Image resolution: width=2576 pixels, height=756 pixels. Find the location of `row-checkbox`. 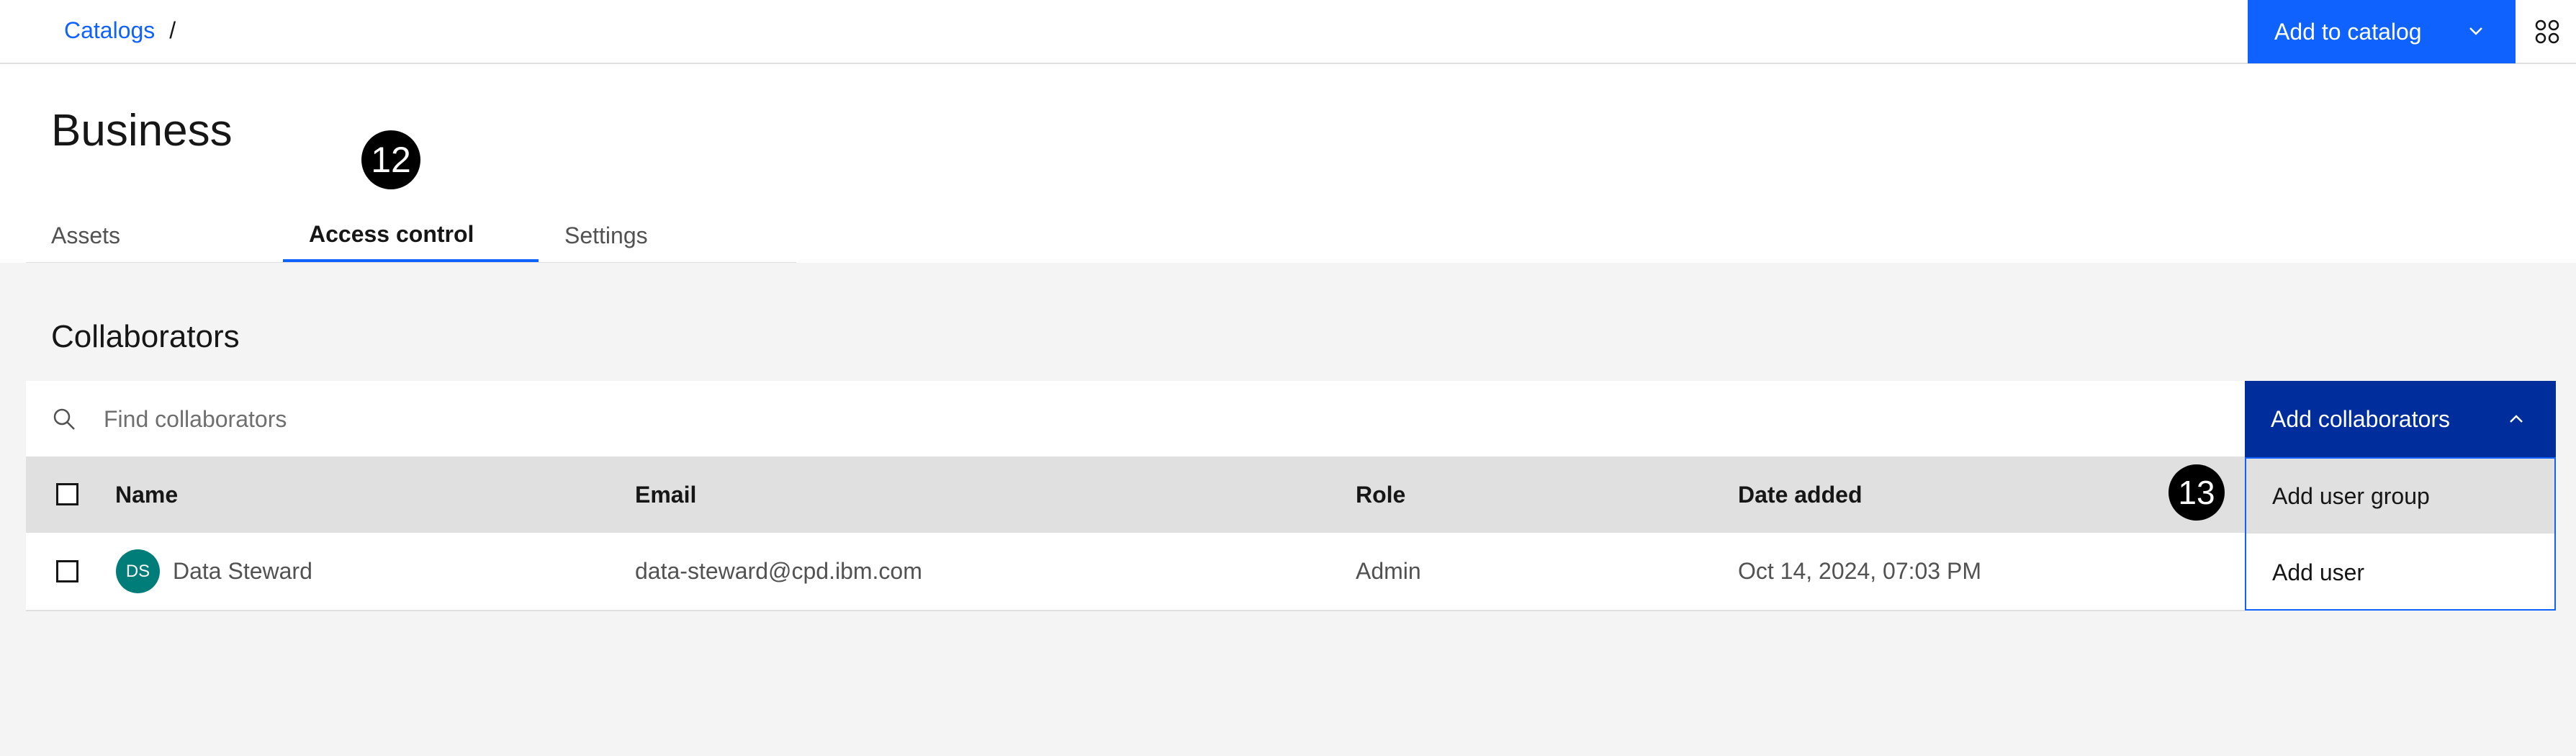

row-checkbox is located at coordinates (67, 571).